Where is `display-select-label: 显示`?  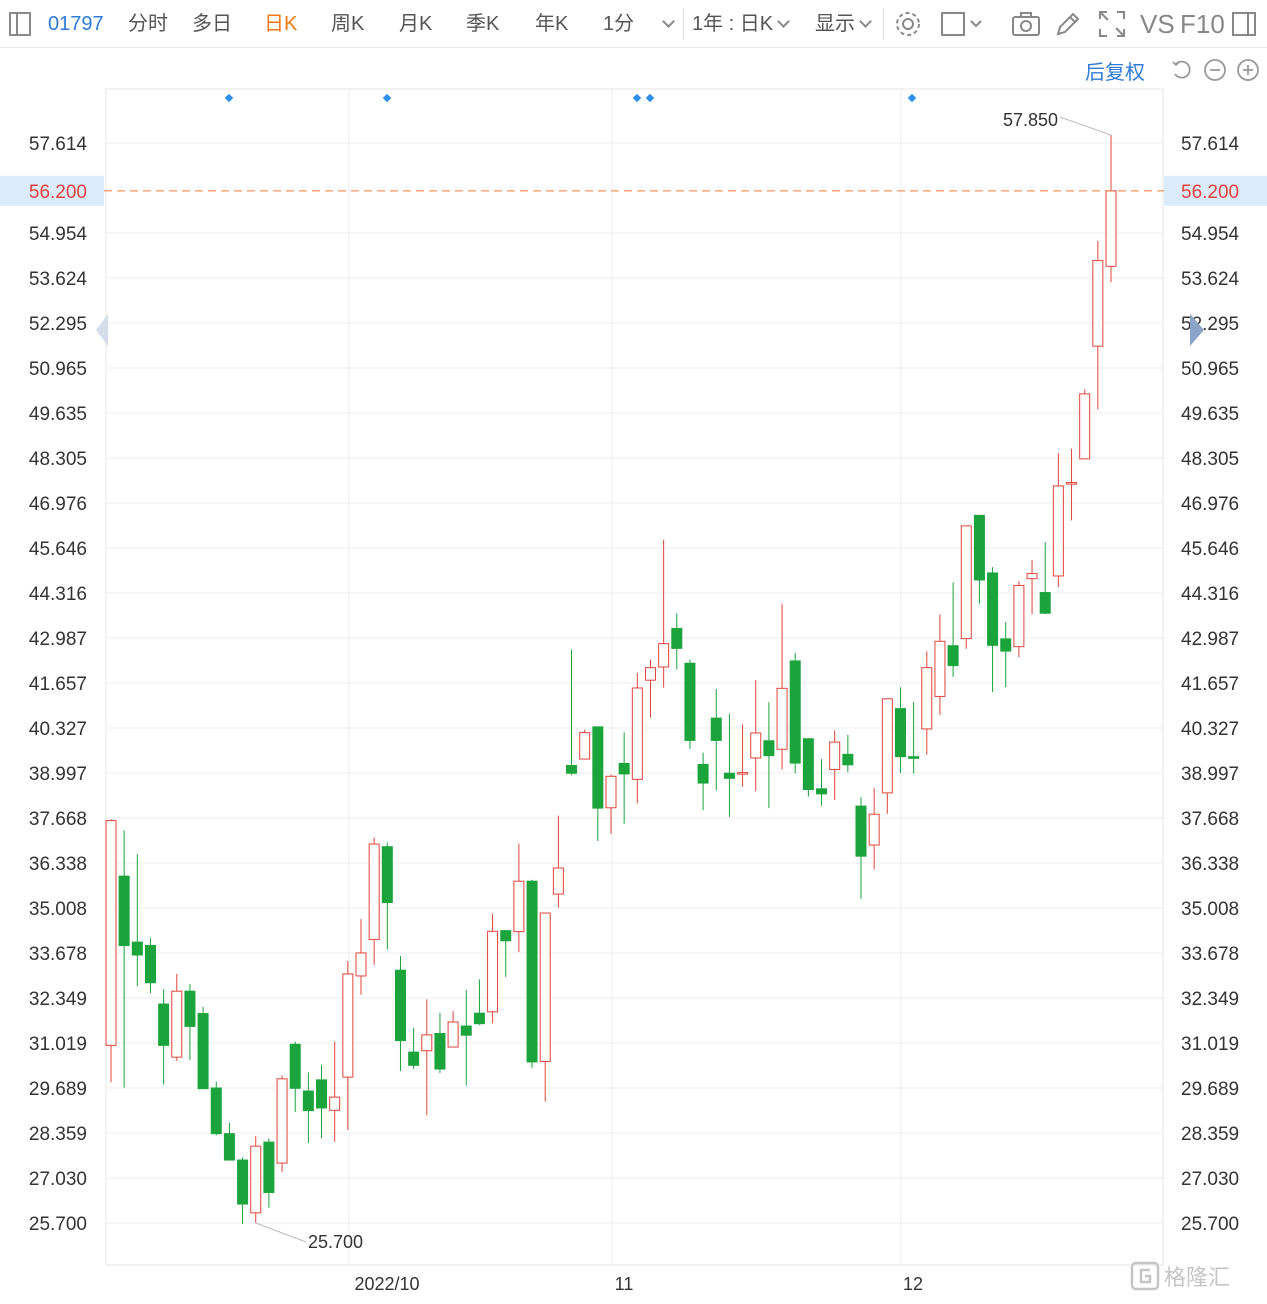 display-select-label: 显示 is located at coordinates (835, 24).